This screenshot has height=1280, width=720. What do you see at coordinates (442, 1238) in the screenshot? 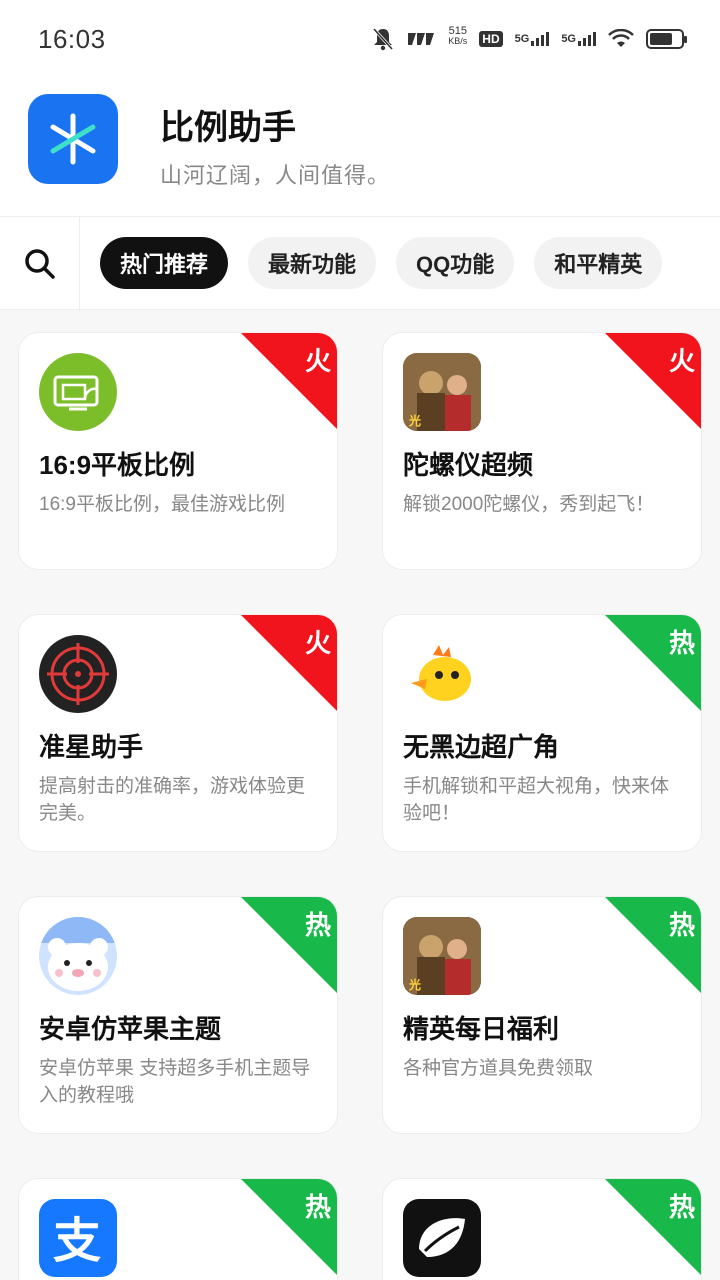
I see `black-leaf-icon` at bounding box center [442, 1238].